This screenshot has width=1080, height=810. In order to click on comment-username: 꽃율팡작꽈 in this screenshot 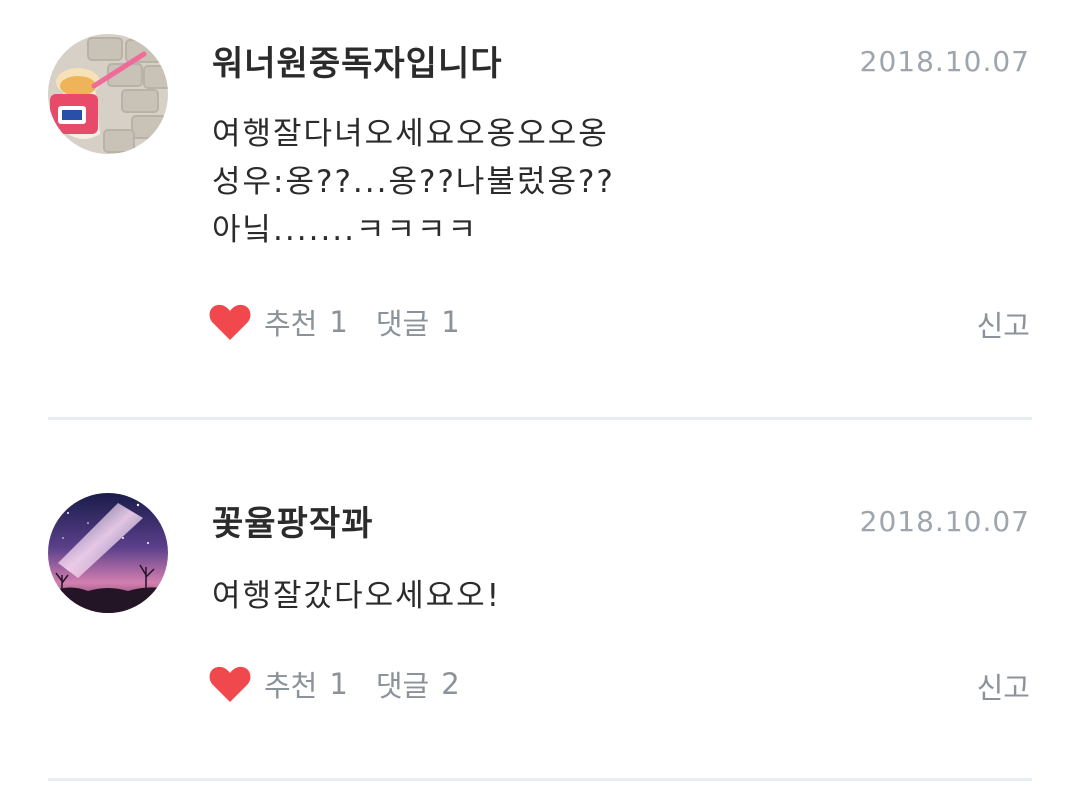, I will do `click(292, 524)`.